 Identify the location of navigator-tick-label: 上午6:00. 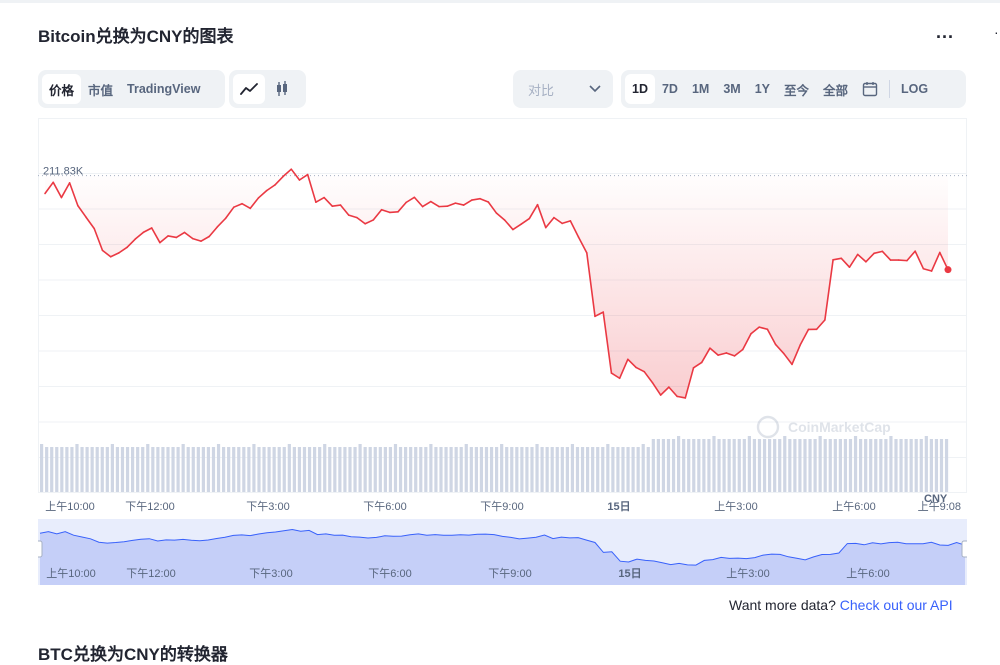
(867, 573).